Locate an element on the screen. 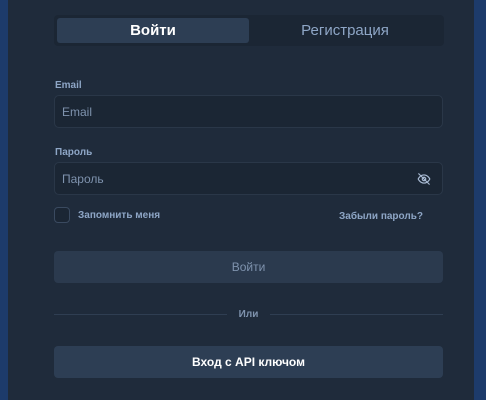 This screenshot has height=400, width=486. forgot-password-link: Забыли пароль? is located at coordinates (381, 216).